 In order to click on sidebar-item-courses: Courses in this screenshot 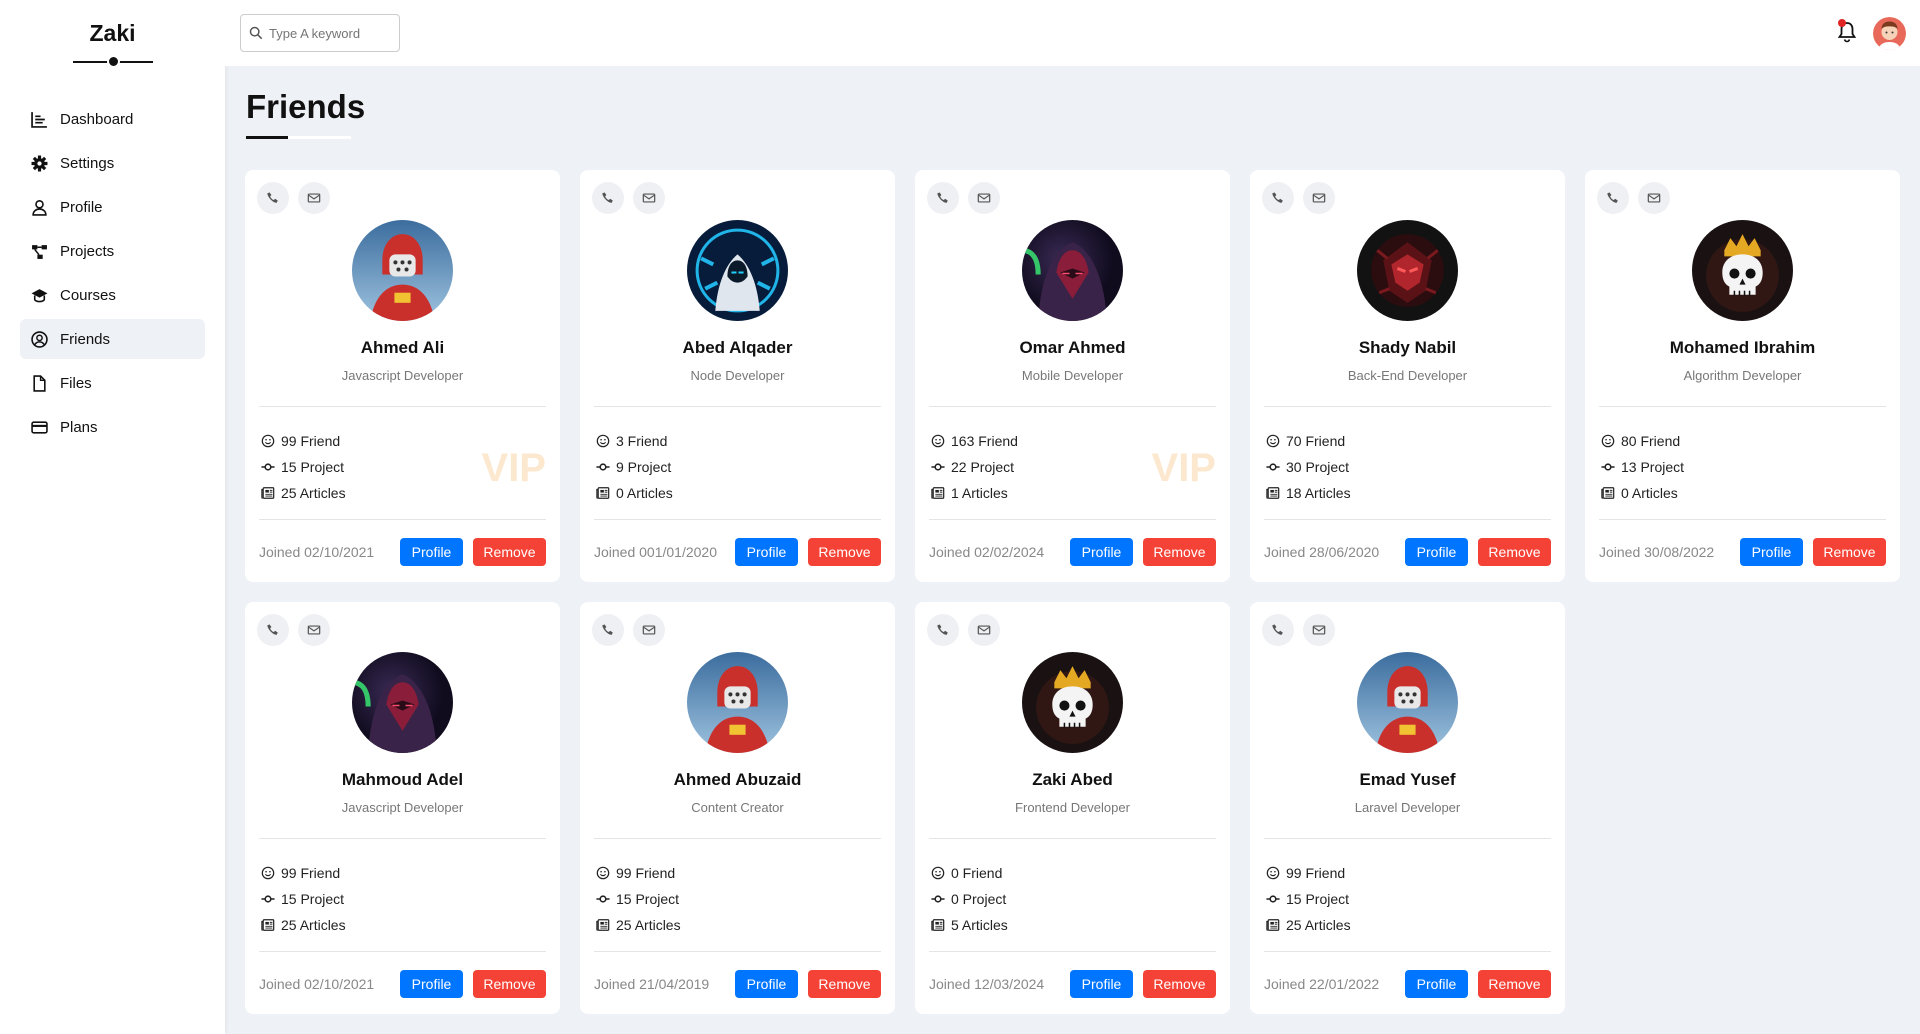, I will do `click(112, 295)`.